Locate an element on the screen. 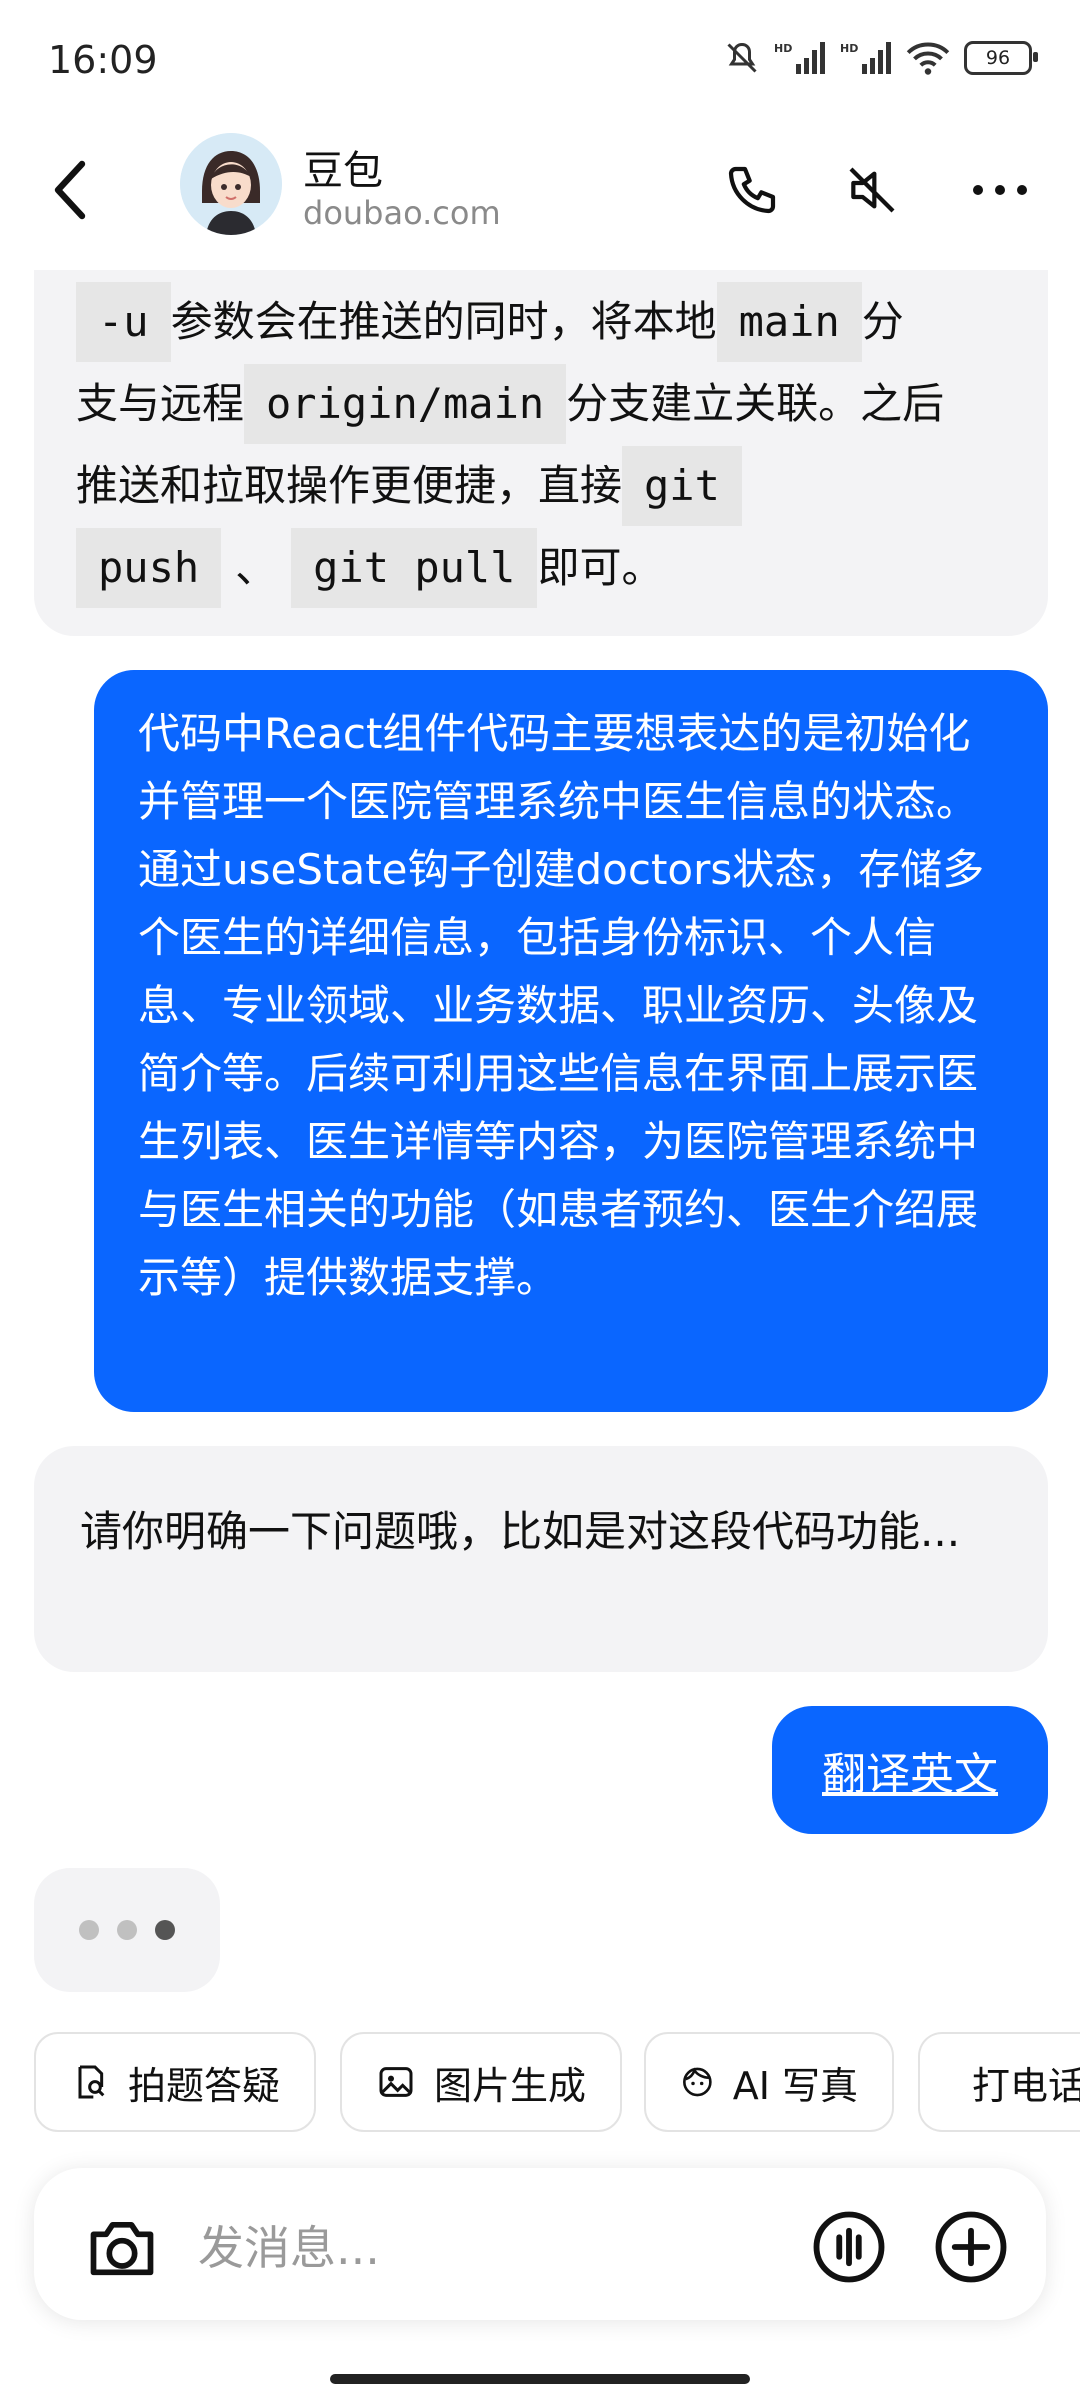 Image resolution: width=1080 pixels, height=2400 pixels. voice-button is located at coordinates (849, 2247).